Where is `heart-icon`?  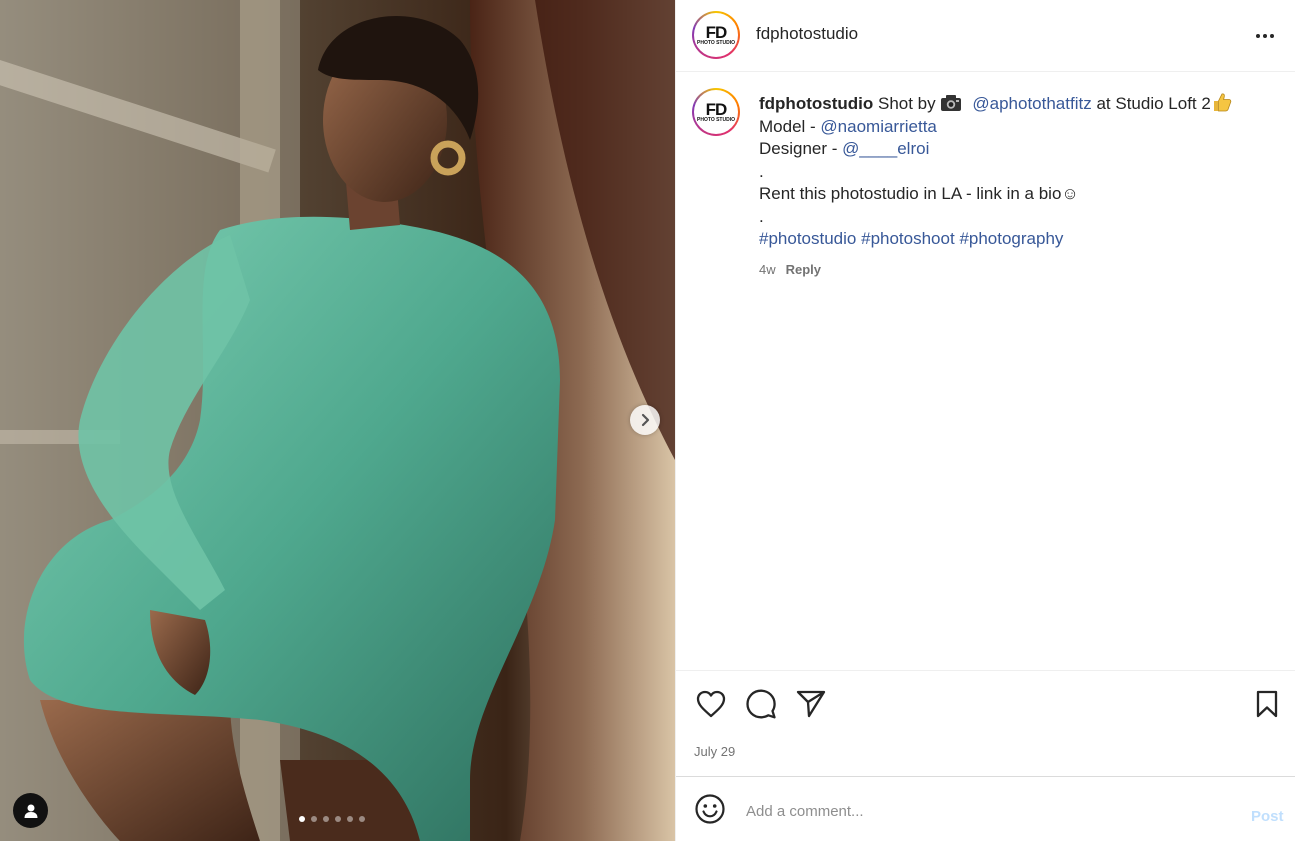 heart-icon is located at coordinates (711, 704).